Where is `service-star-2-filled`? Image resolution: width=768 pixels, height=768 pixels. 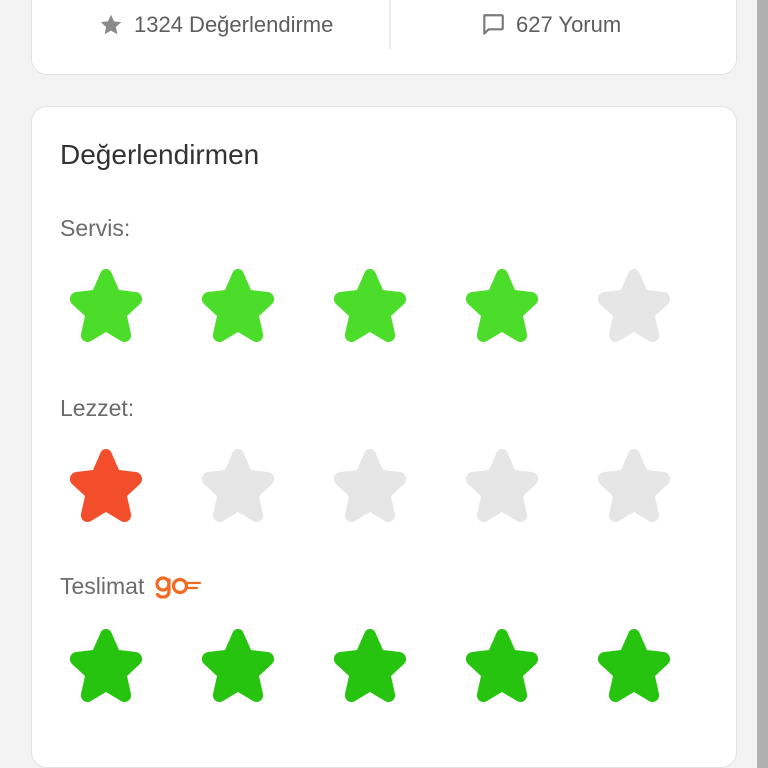 service-star-2-filled is located at coordinates (238, 311).